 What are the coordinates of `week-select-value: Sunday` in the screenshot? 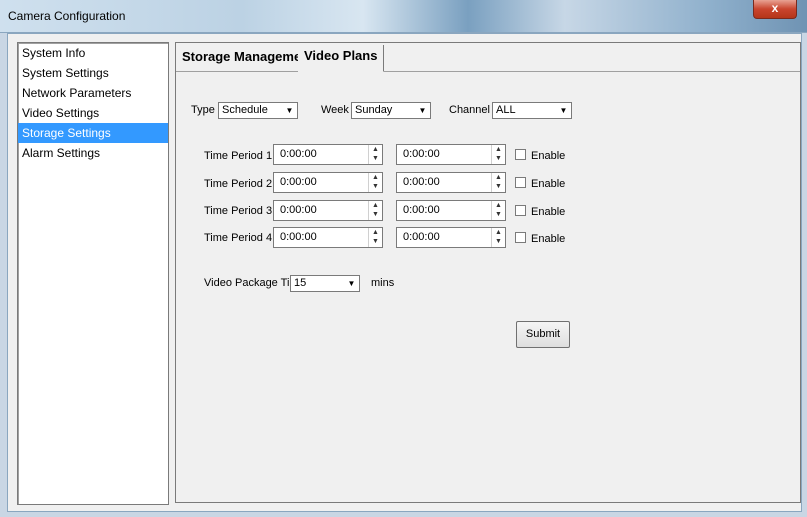 It's located at (374, 110).